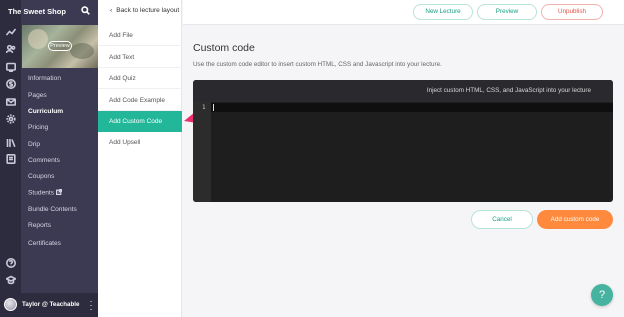 The width and height of the screenshot is (624, 317). Describe the element at coordinates (10, 262) in the screenshot. I see `help-icon` at that location.